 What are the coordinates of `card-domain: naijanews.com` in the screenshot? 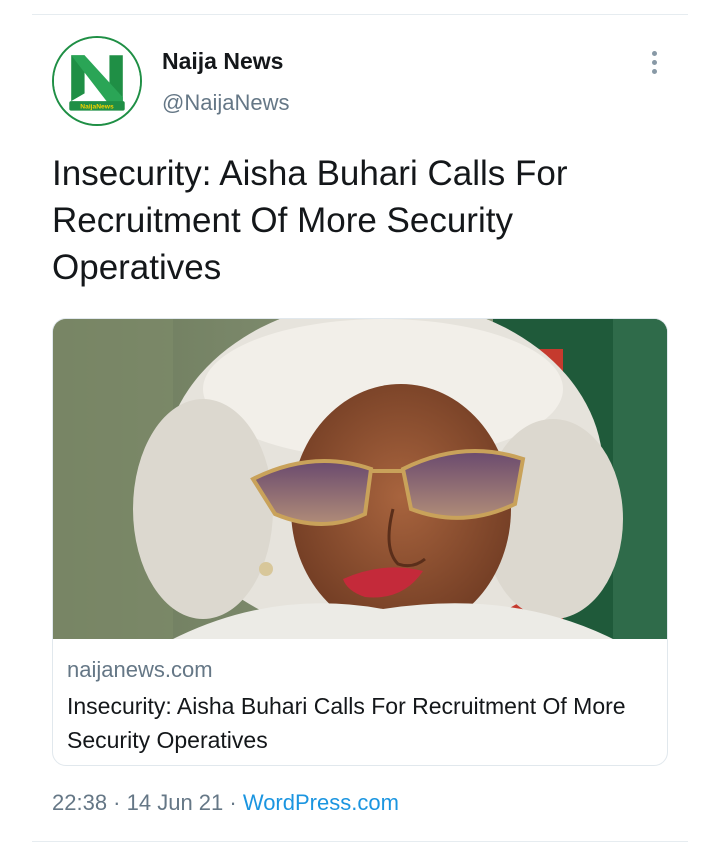 It's located at (140, 669).